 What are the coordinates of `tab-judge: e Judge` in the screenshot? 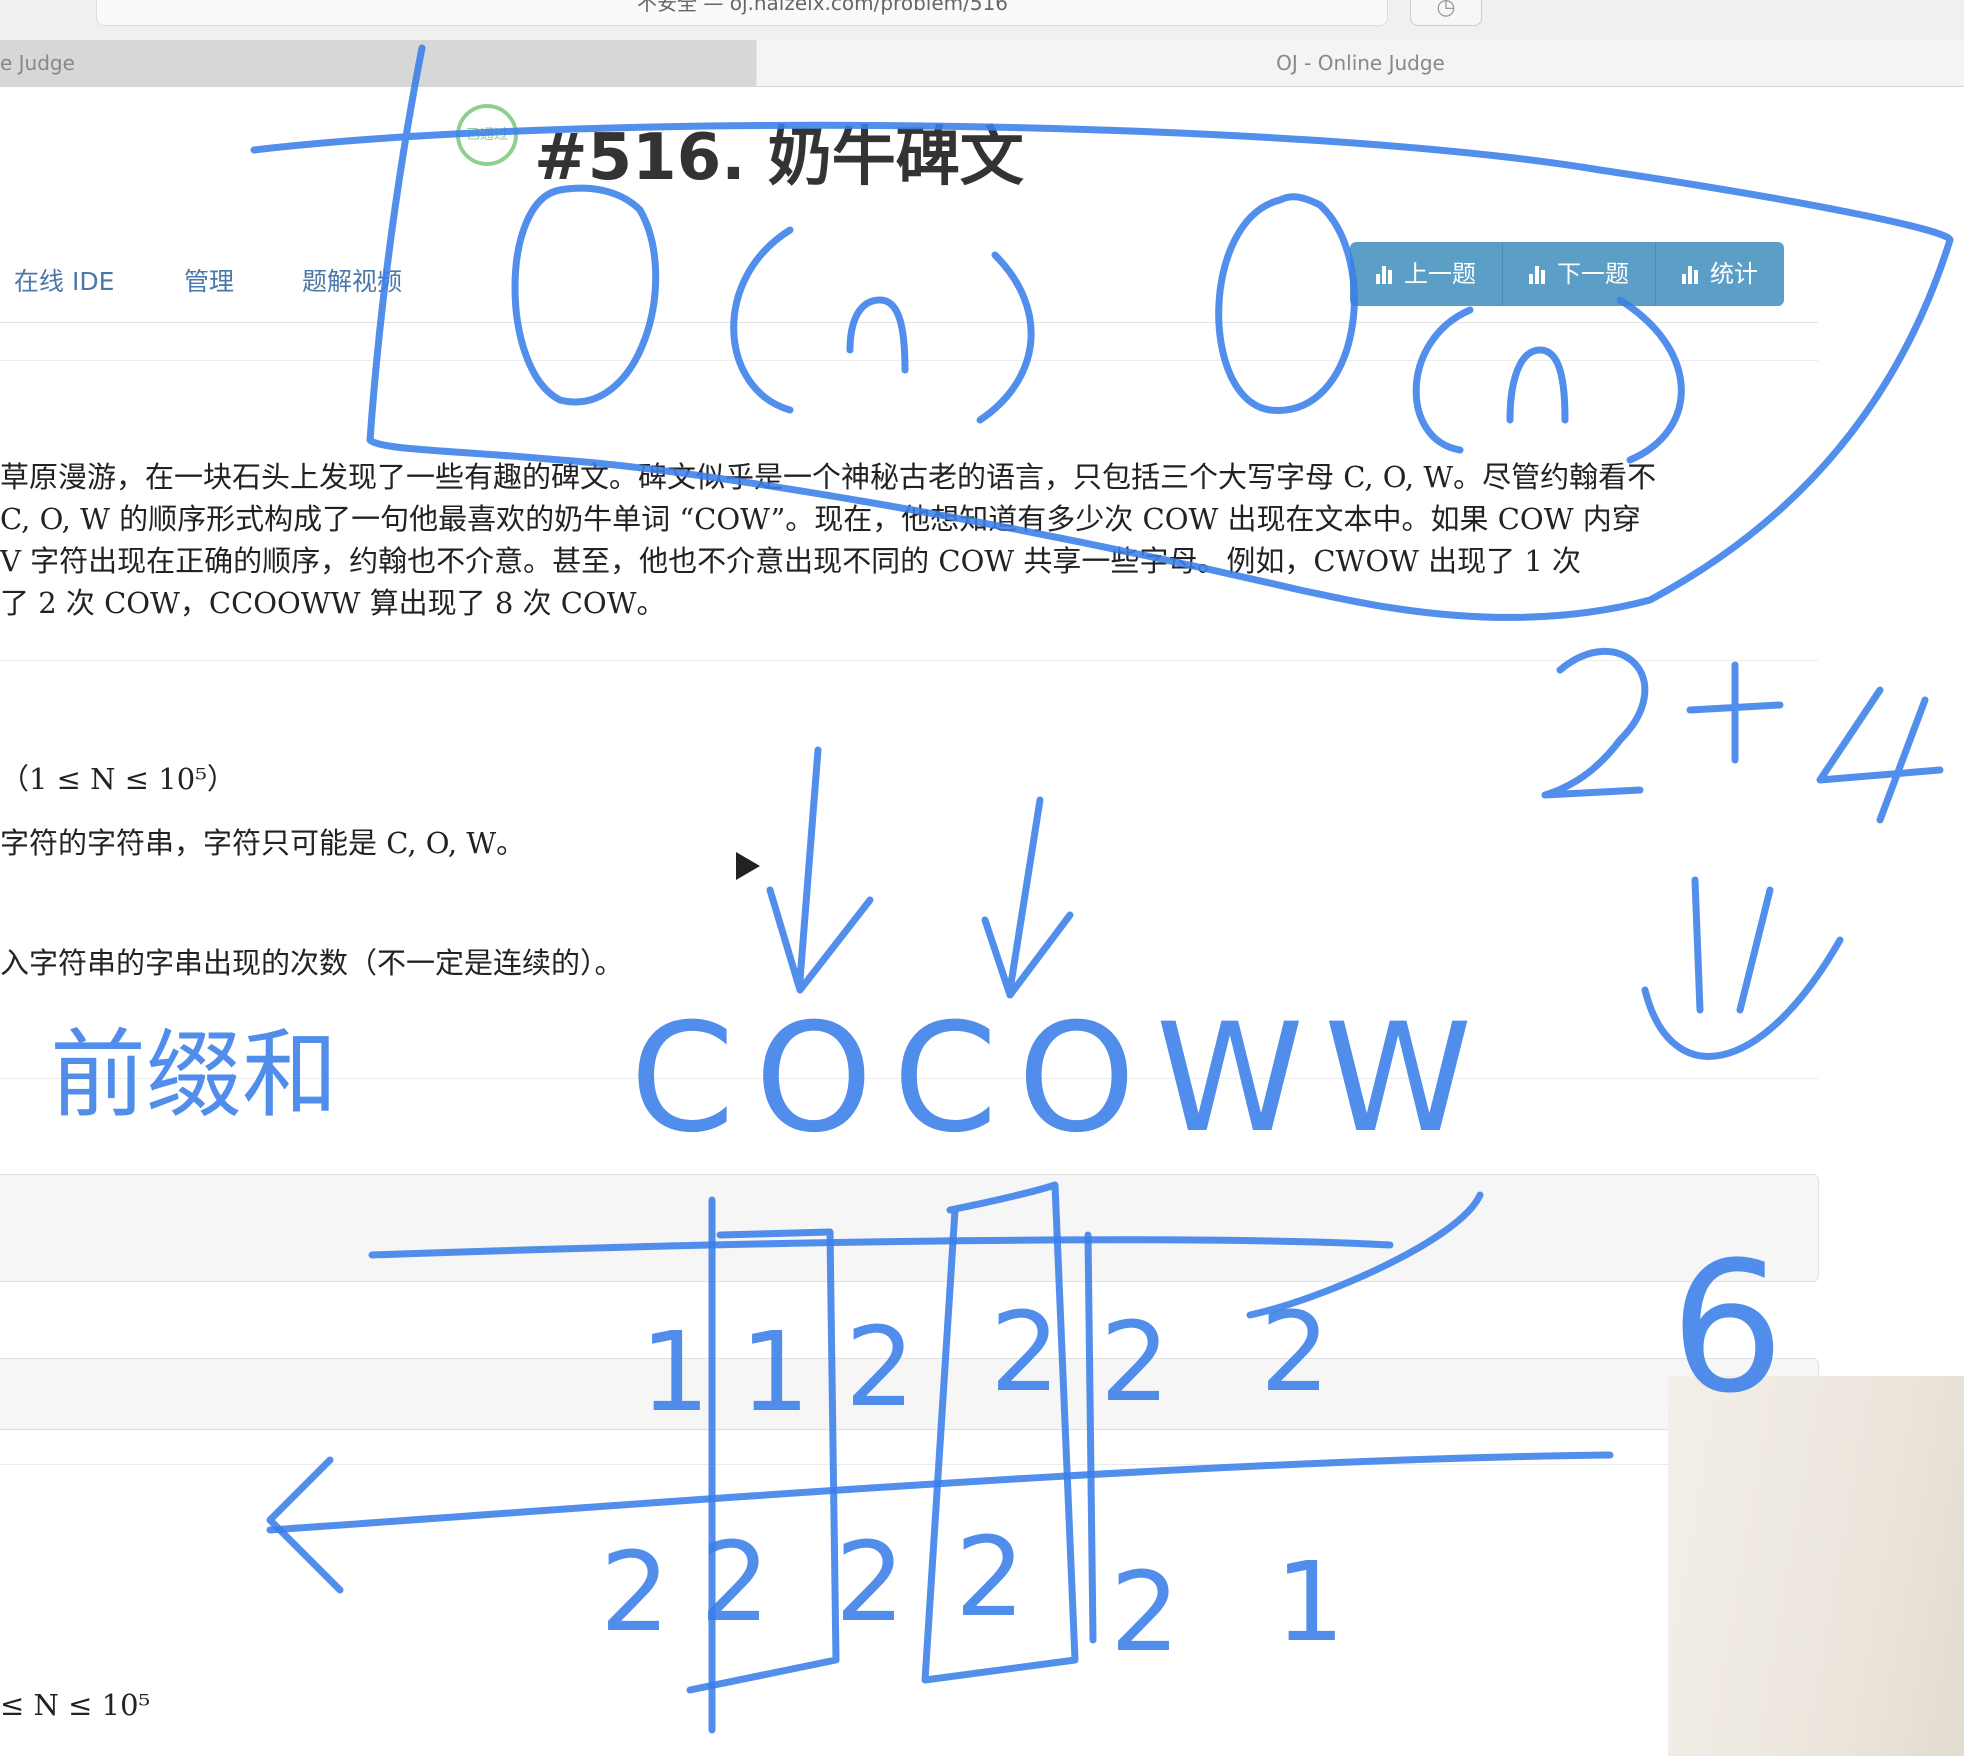 It's located at (378, 63).